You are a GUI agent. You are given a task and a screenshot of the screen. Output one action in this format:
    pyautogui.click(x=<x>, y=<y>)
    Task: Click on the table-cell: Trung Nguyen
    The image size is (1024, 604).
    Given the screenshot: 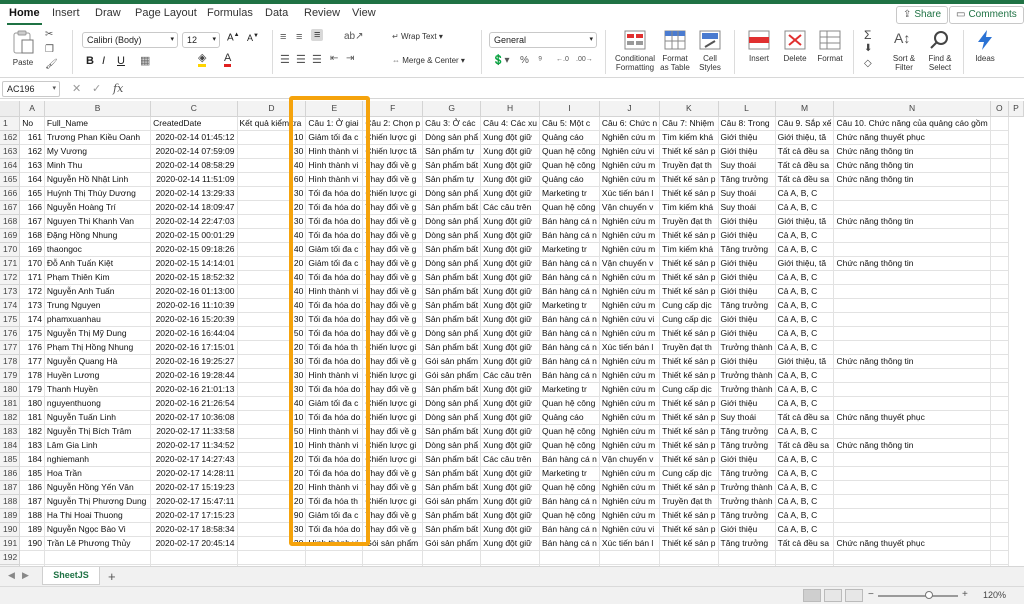 What is the action you would take?
    pyautogui.click(x=98, y=305)
    